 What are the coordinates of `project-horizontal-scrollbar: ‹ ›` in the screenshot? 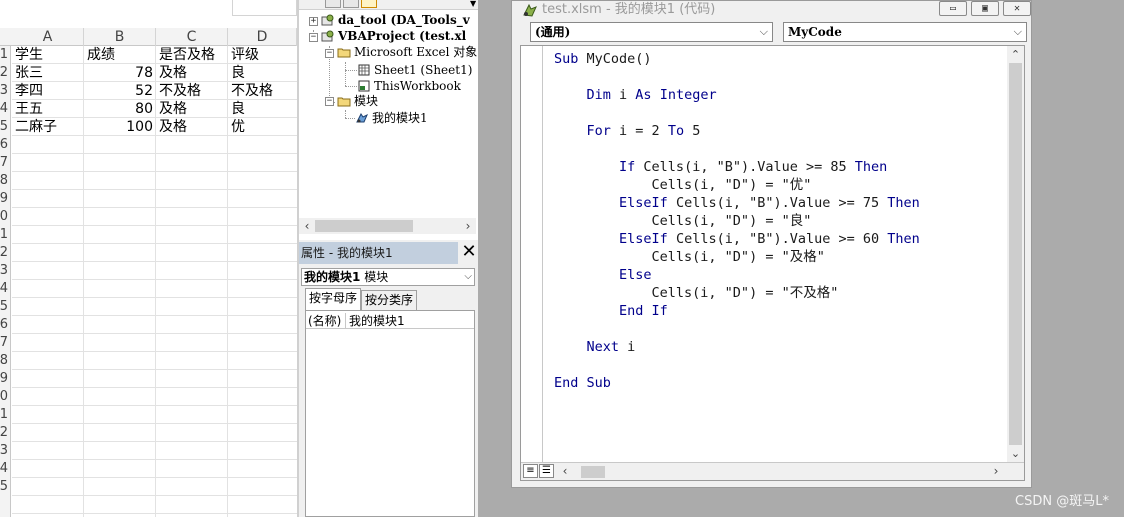 It's located at (387, 226).